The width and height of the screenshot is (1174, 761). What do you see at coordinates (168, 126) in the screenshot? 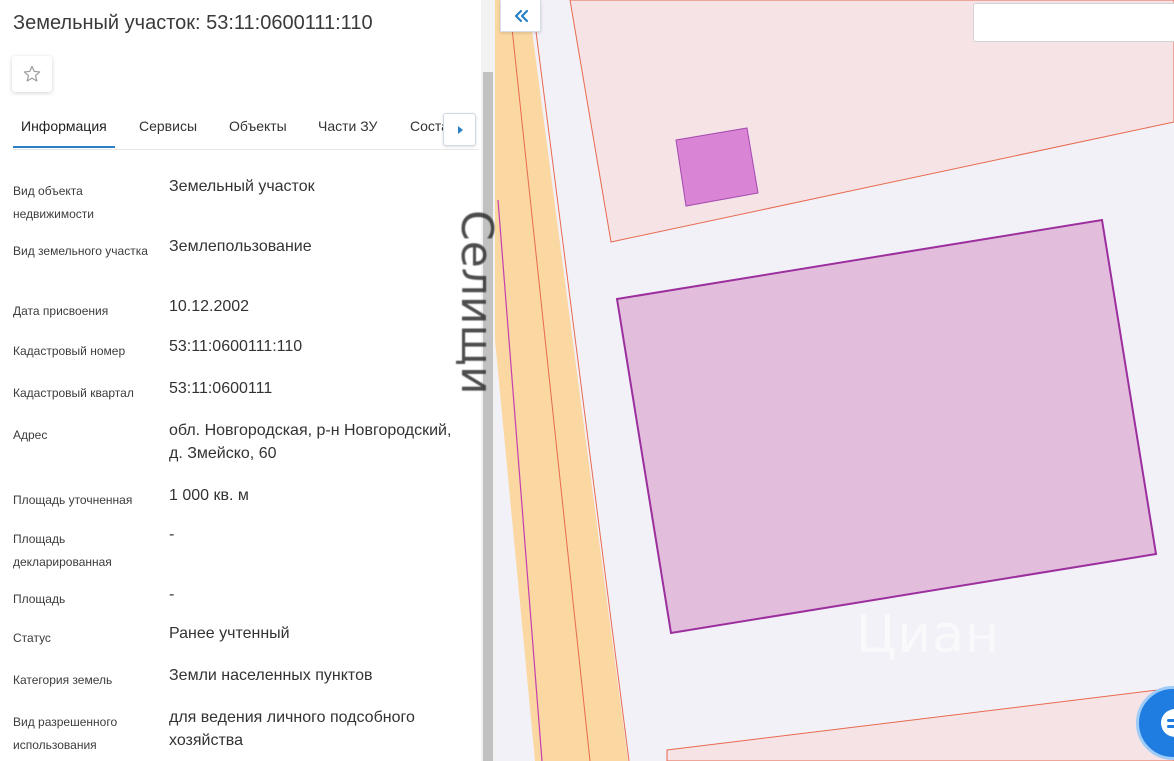
I see `tab-services: Сервисы` at bounding box center [168, 126].